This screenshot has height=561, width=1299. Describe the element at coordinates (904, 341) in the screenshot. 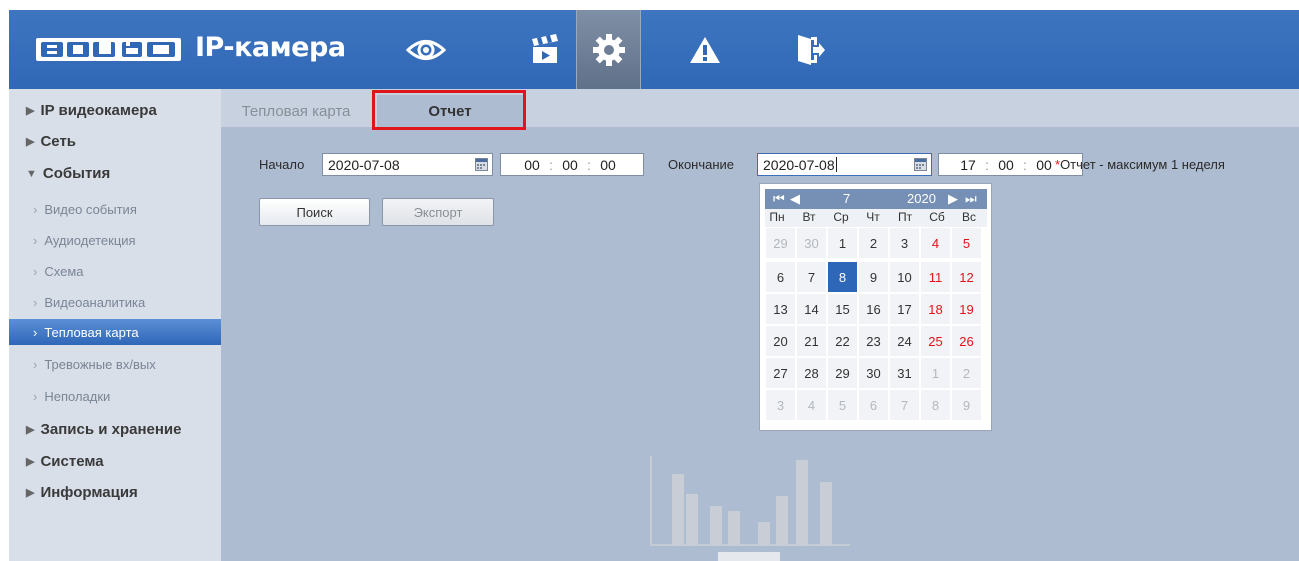

I see `calendar-day: 24` at that location.